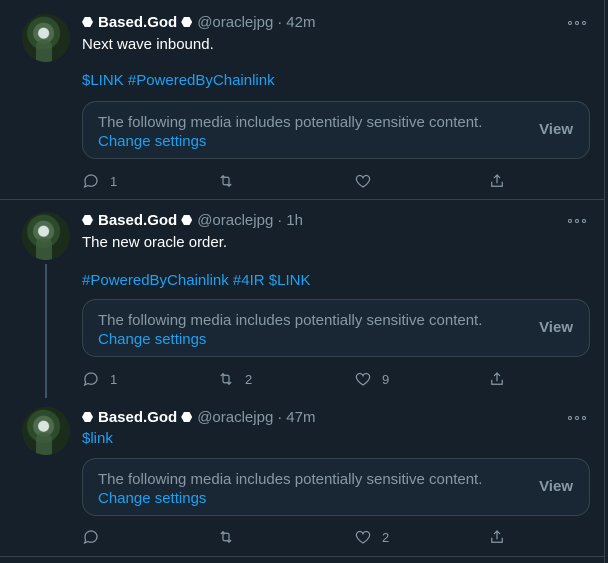  What do you see at coordinates (386, 379) in the screenshot?
I see `like-count: 9` at bounding box center [386, 379].